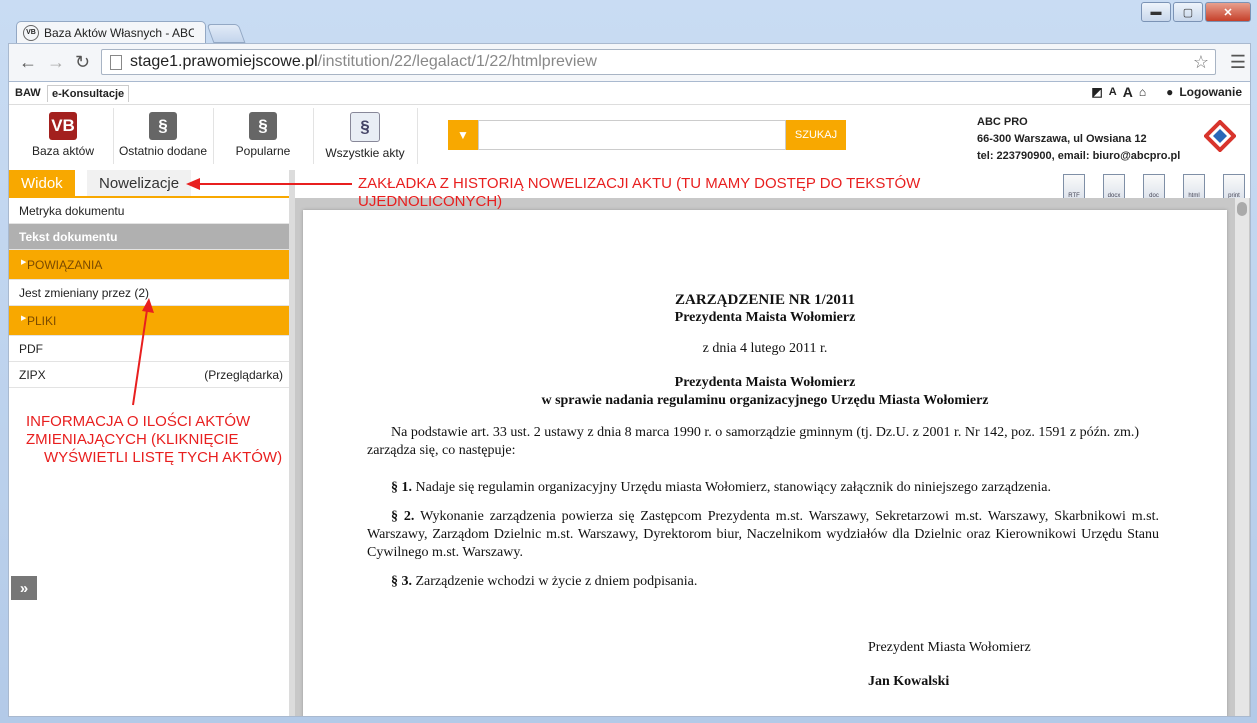 This screenshot has width=1257, height=723. I want to click on user-icon: ●, so click(1170, 92).